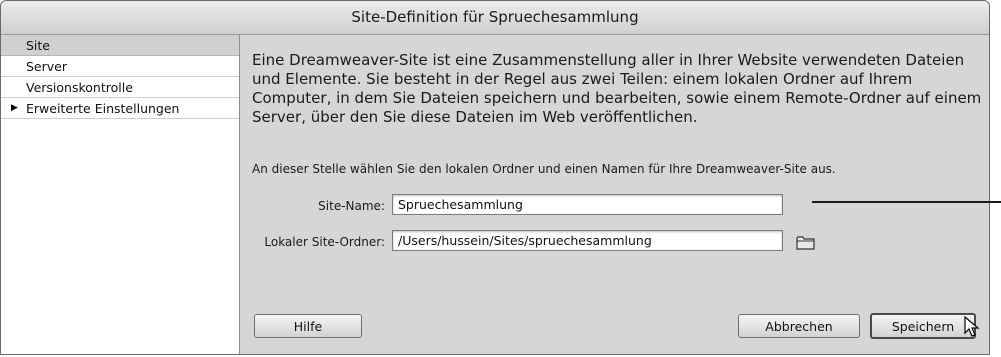  Describe the element at coordinates (923, 326) in the screenshot. I see `save-button: Speichern` at that location.